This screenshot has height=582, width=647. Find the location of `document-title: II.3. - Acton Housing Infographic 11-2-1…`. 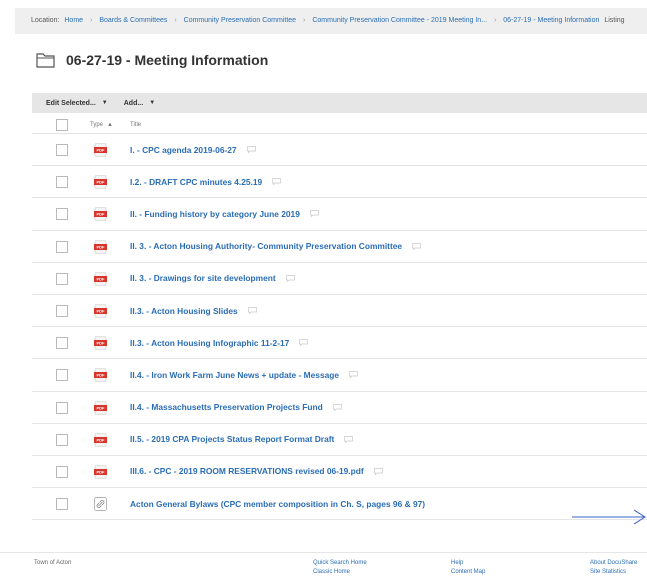

document-title: II.3. - Acton Housing Infographic 11-2-1… is located at coordinates (210, 342).